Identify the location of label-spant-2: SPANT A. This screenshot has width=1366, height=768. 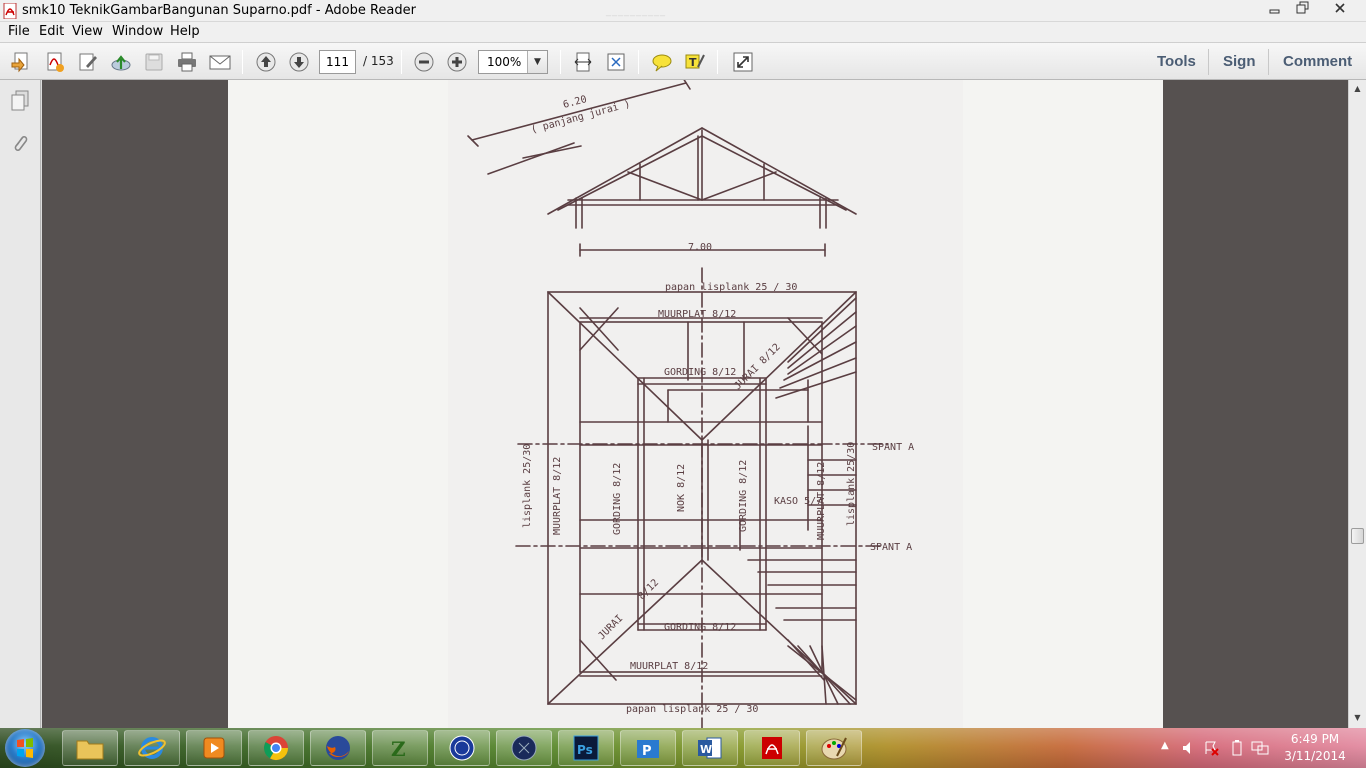
(891, 547).